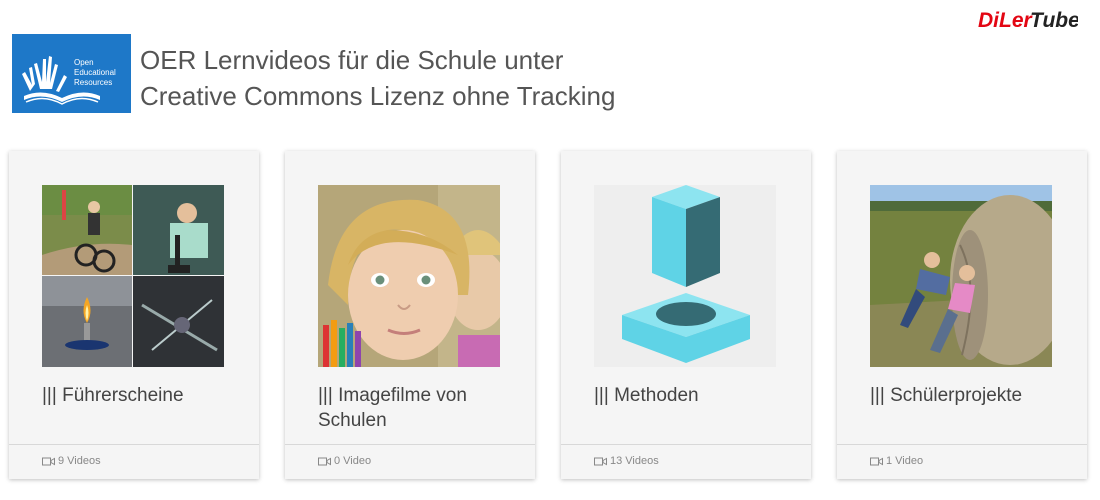 This screenshot has height=500, width=1100. I want to click on oer-logo-text: Open Educational Resources, so click(95, 72).